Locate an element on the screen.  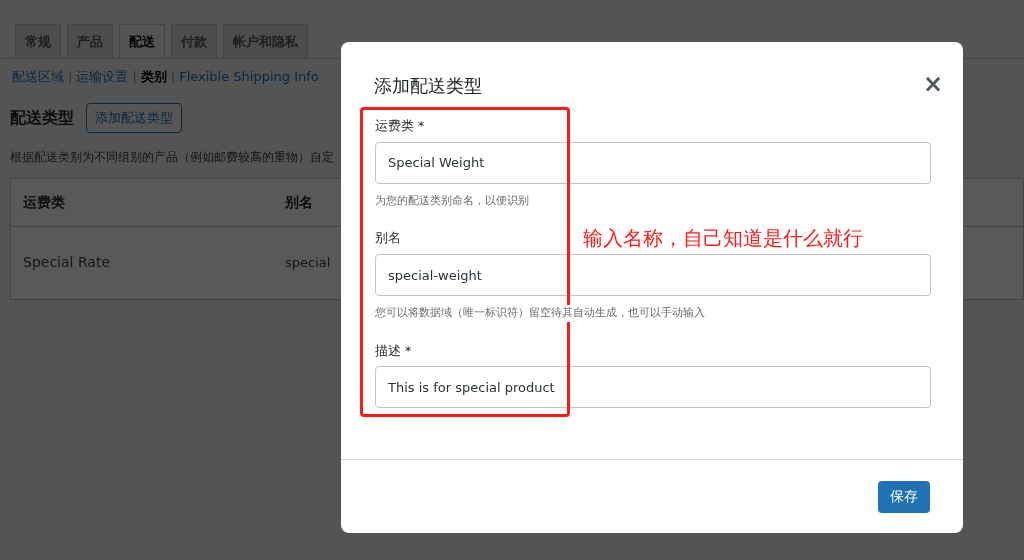
help-text: 您可以将数据域（唯一标识符）留空待其自动生成，也可以手动输入 is located at coordinates (540, 313).